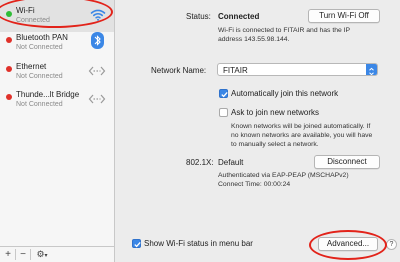  What do you see at coordinates (8, 254) in the screenshot?
I see `add-service-button: +` at bounding box center [8, 254].